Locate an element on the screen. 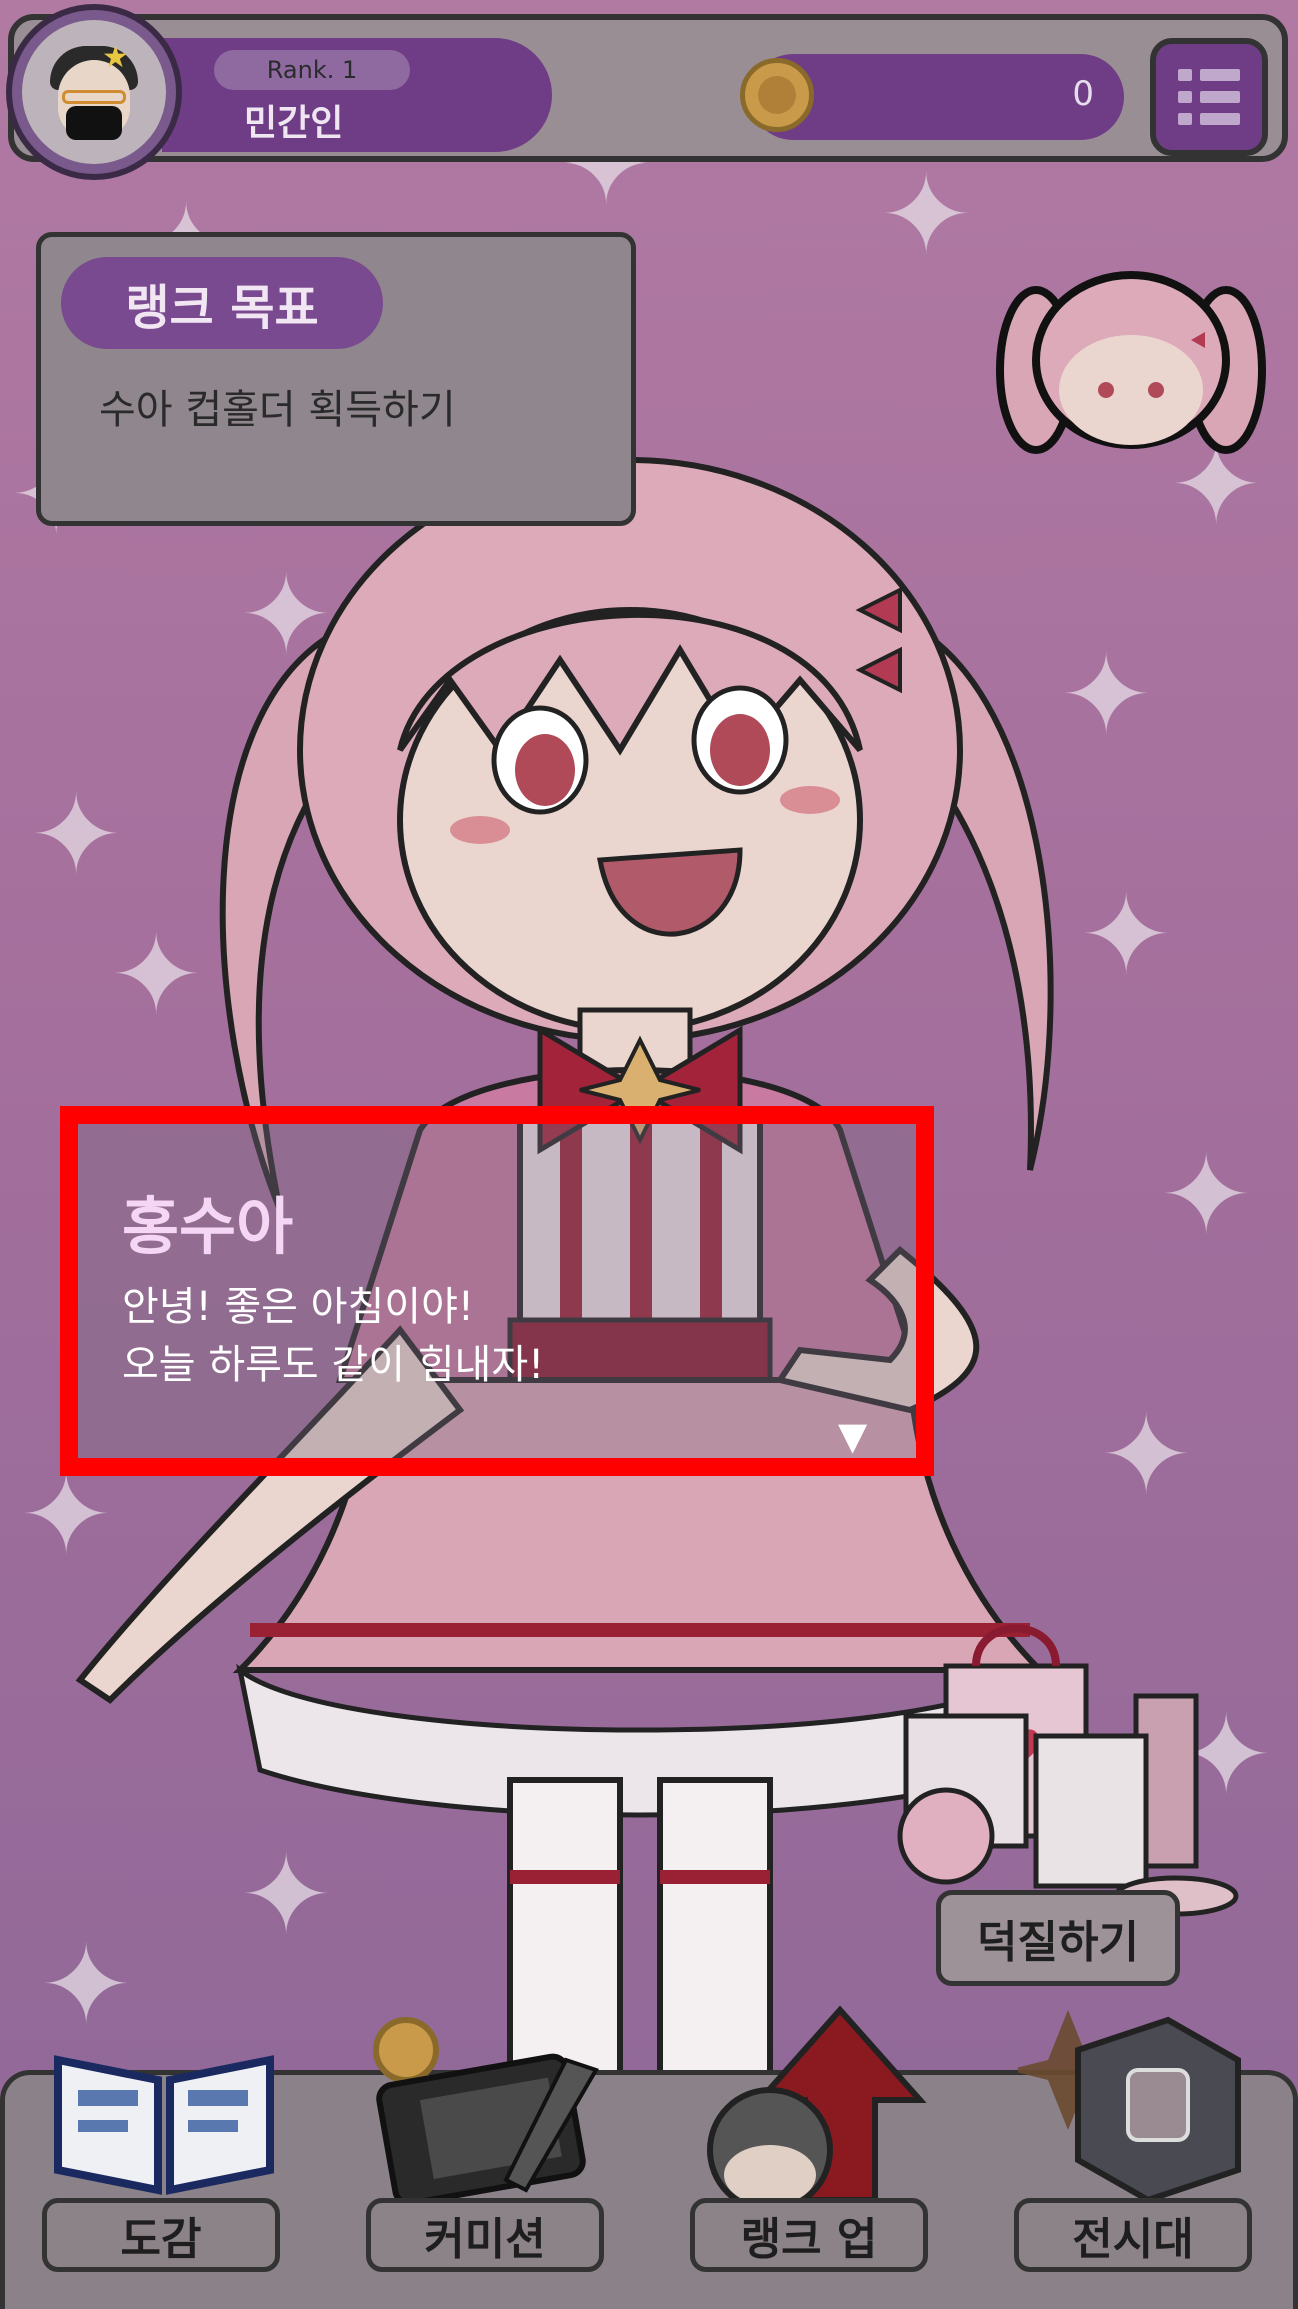  coin-value: 0 is located at coordinates (1083, 94).